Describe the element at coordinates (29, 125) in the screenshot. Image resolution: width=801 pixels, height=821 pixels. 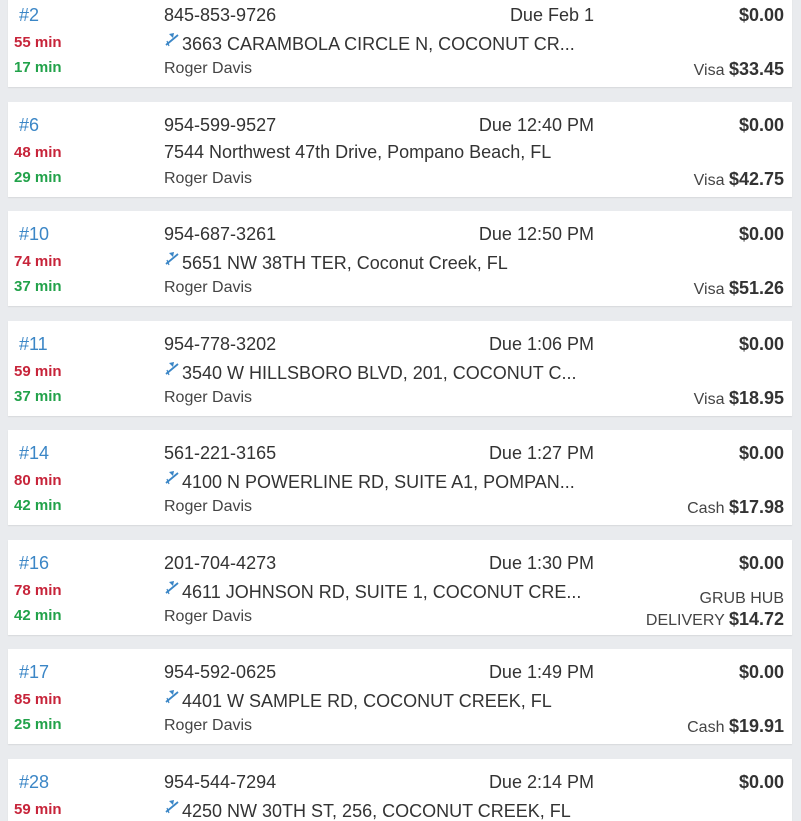
I see `order-number: #6` at that location.